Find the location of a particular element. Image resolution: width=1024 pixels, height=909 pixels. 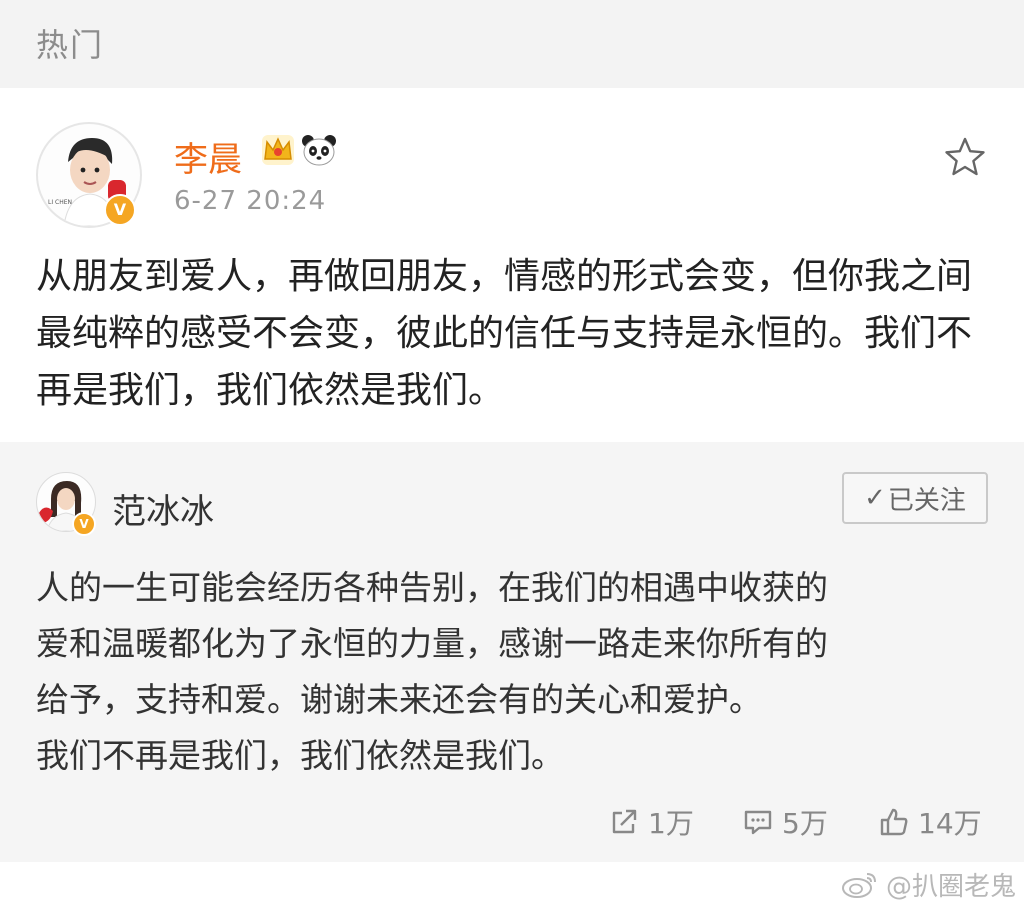

author-name: 李晨 is located at coordinates (208, 156).